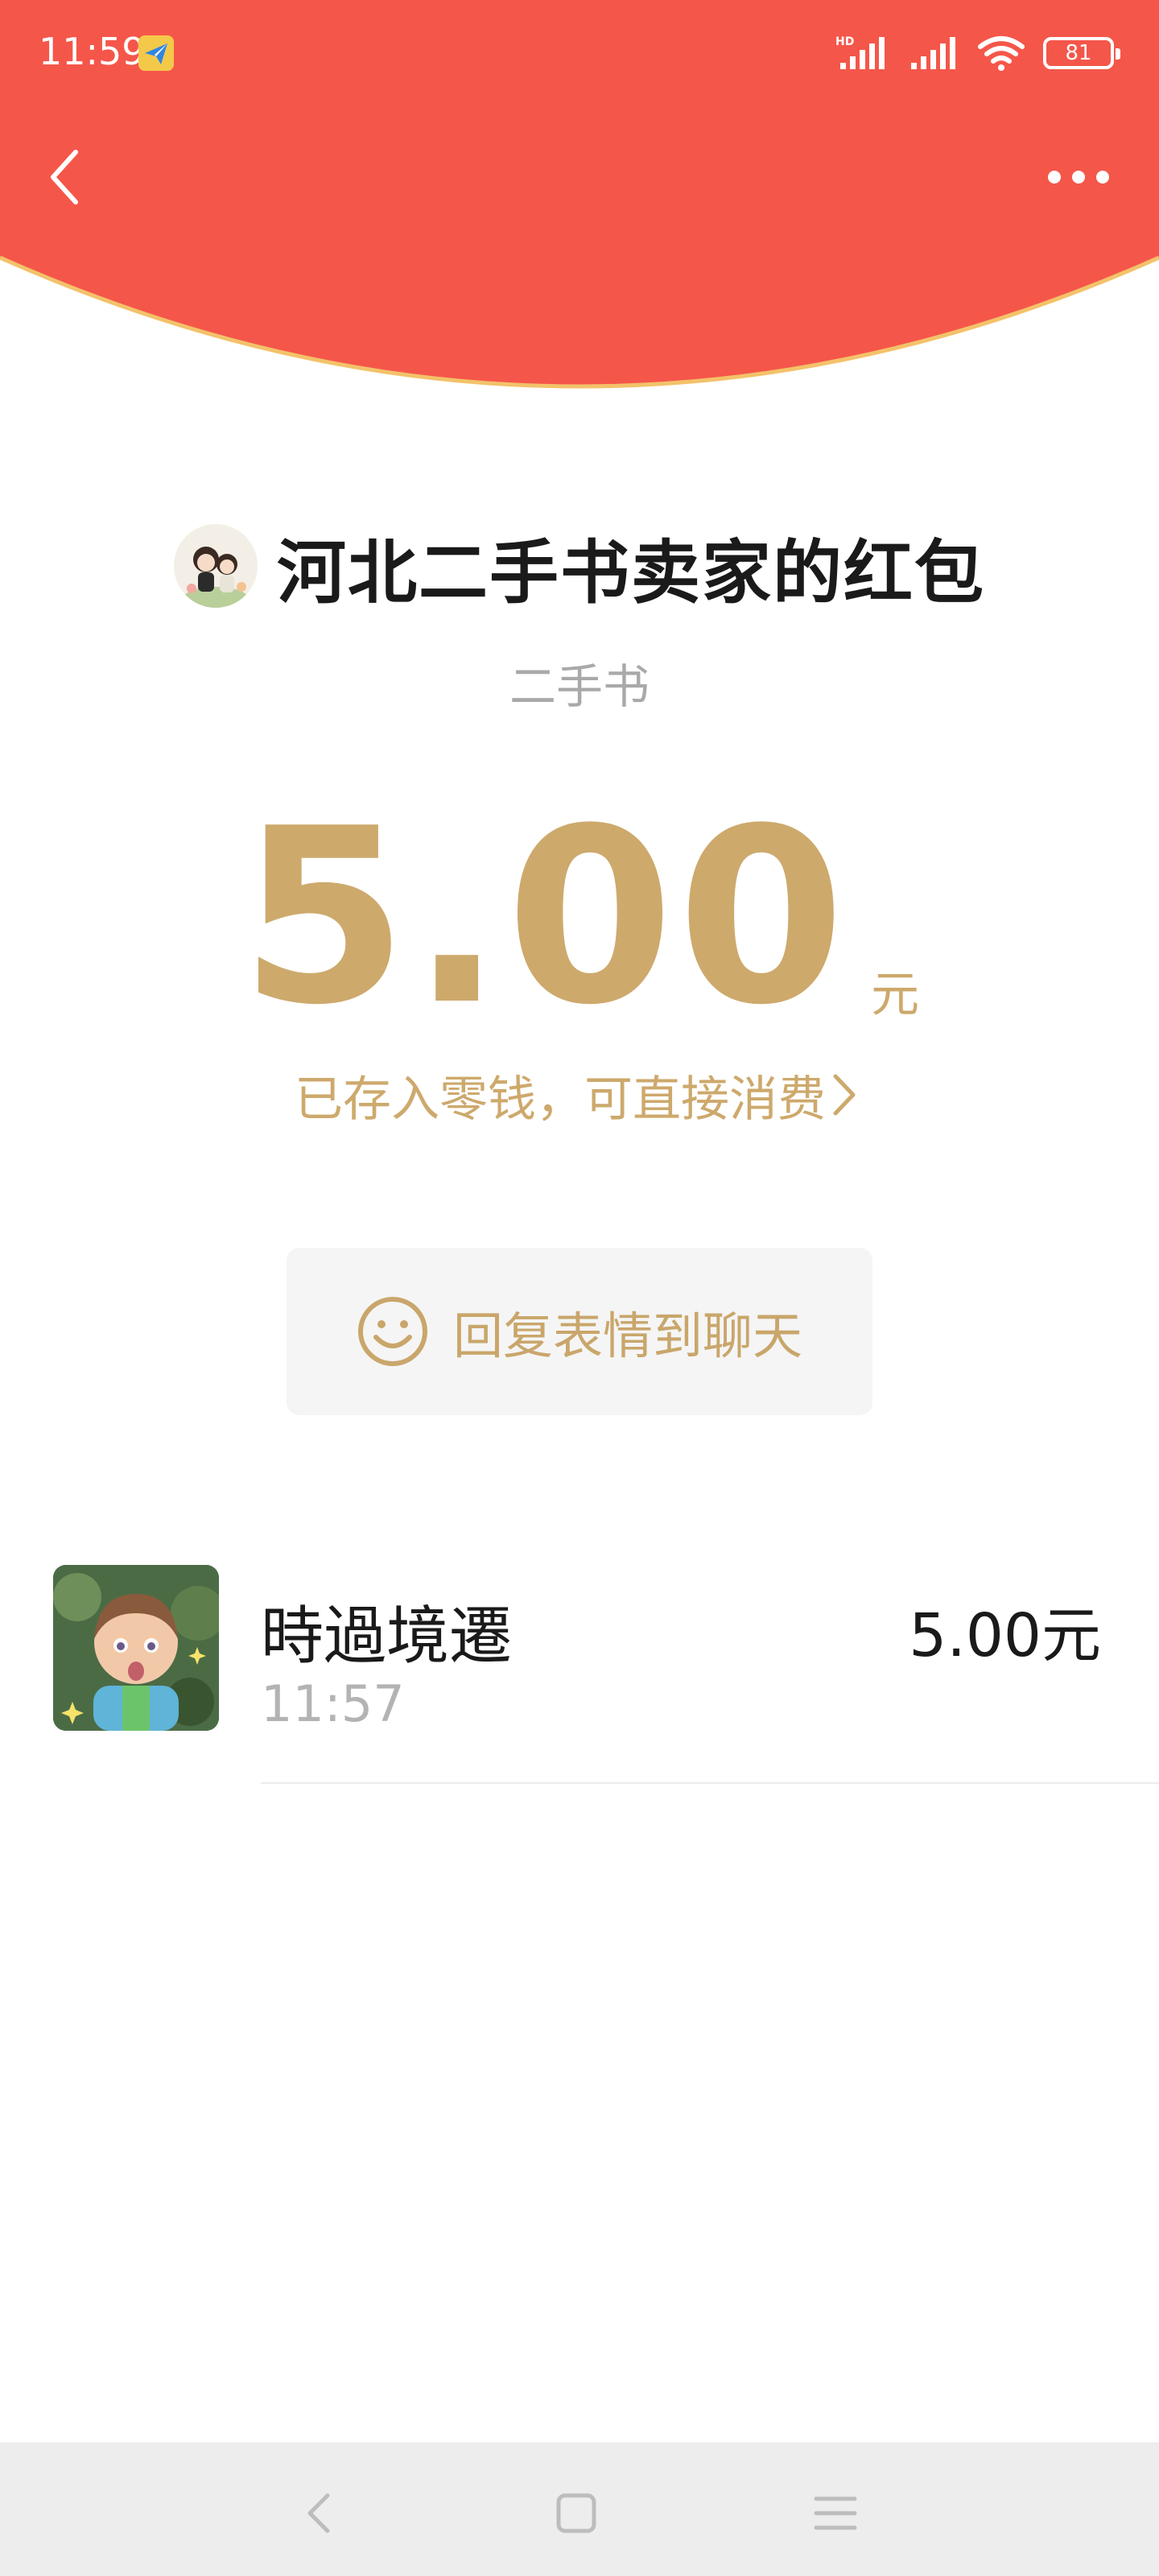  I want to click on back-button, so click(64, 177).